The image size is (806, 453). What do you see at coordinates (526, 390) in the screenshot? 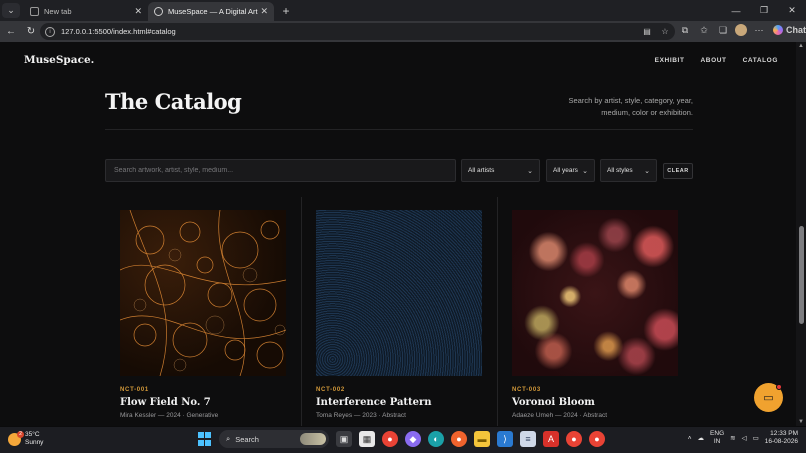
I see `artwork-code: NCT-003` at bounding box center [526, 390].